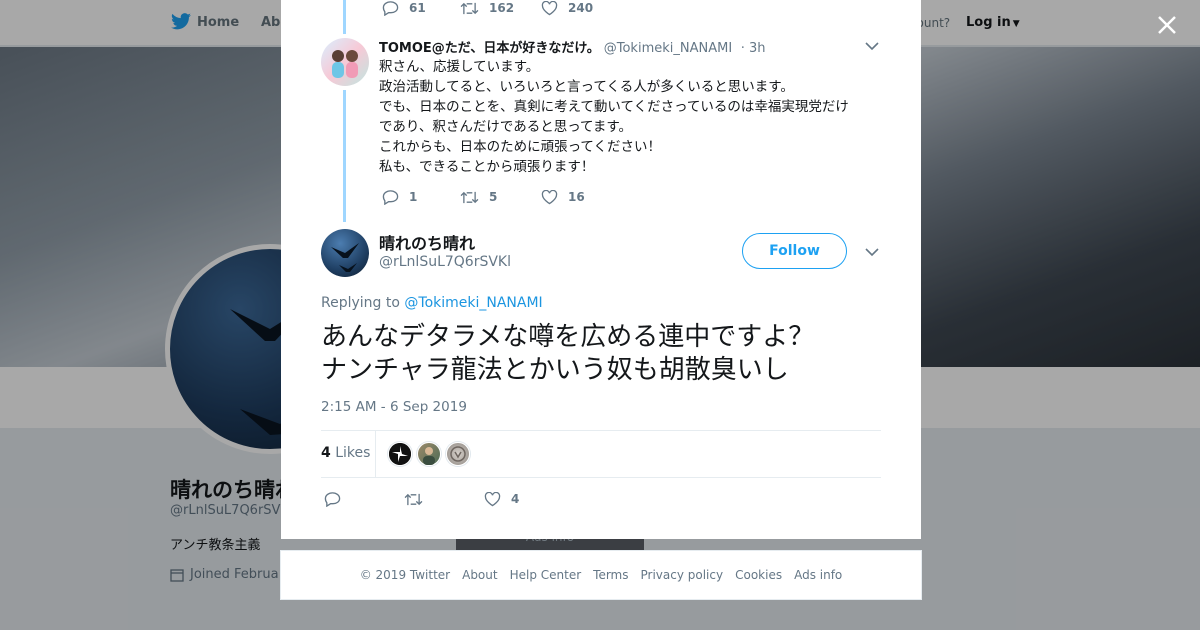  I want to click on previous-tweet-actions: 61 162 240, so click(487, 8).